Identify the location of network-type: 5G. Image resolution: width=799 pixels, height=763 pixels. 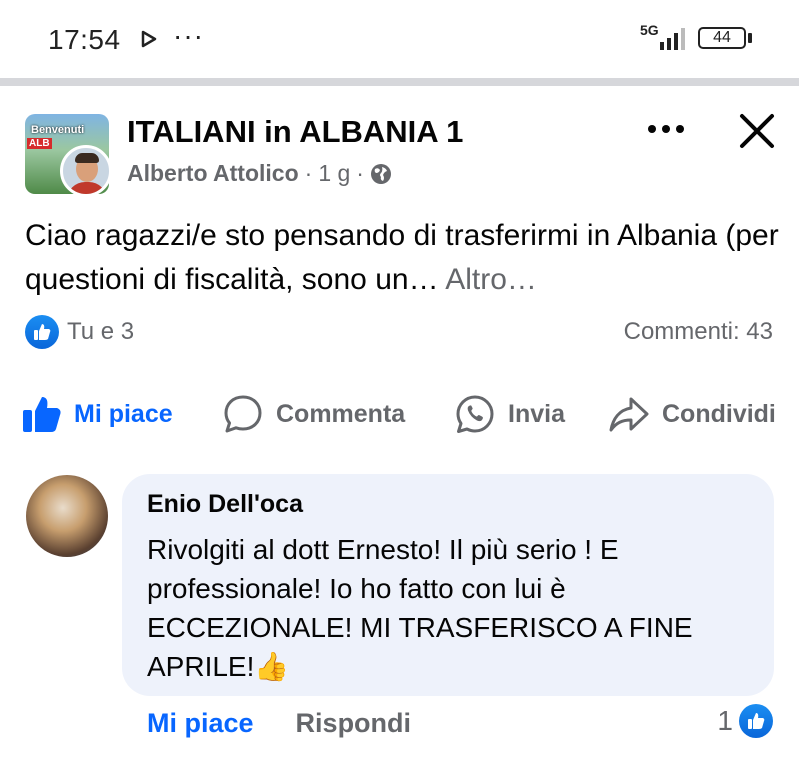
(649, 30).